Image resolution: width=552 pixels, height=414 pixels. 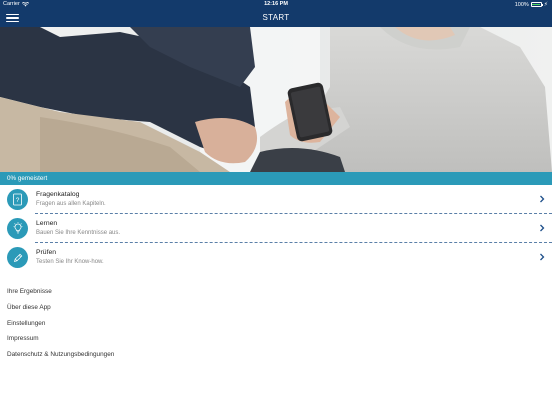 What do you see at coordinates (521, 4) in the screenshot?
I see `battery-percent: 100%` at bounding box center [521, 4].